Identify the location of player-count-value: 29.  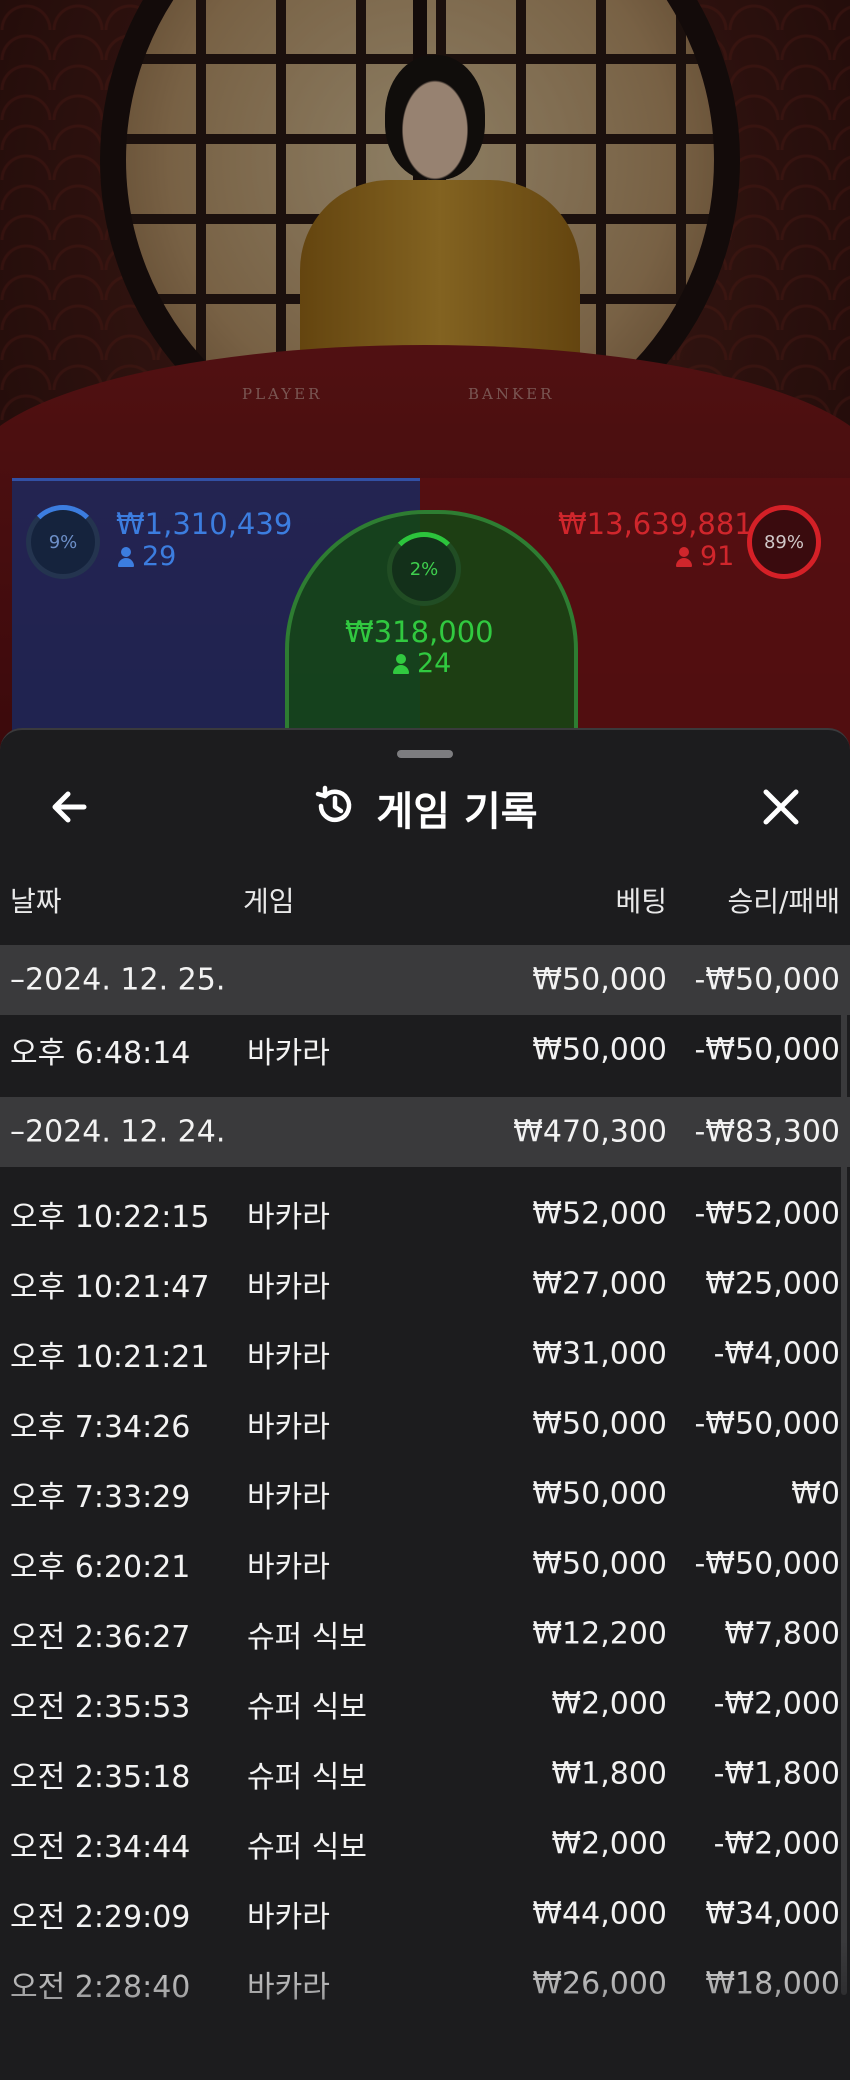
(159, 556).